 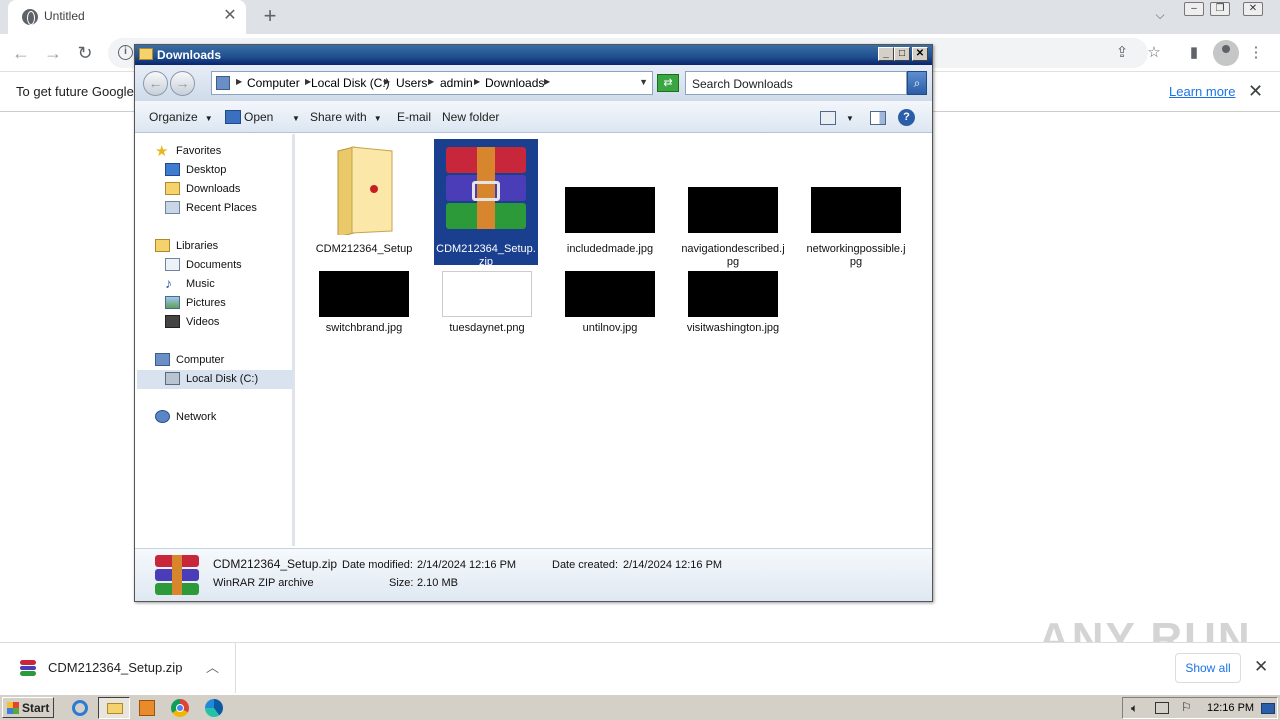 What do you see at coordinates (1194, 9) in the screenshot?
I see `minimize-button: –` at bounding box center [1194, 9].